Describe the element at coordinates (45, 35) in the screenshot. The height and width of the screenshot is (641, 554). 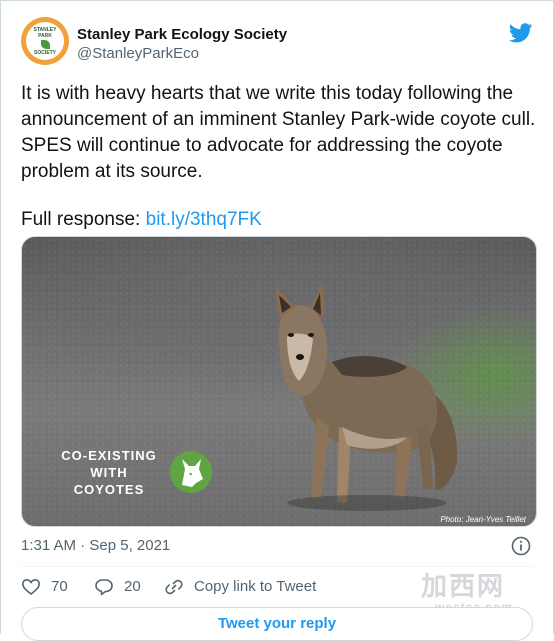
I see `avatar-logo-line2: PARK` at that location.